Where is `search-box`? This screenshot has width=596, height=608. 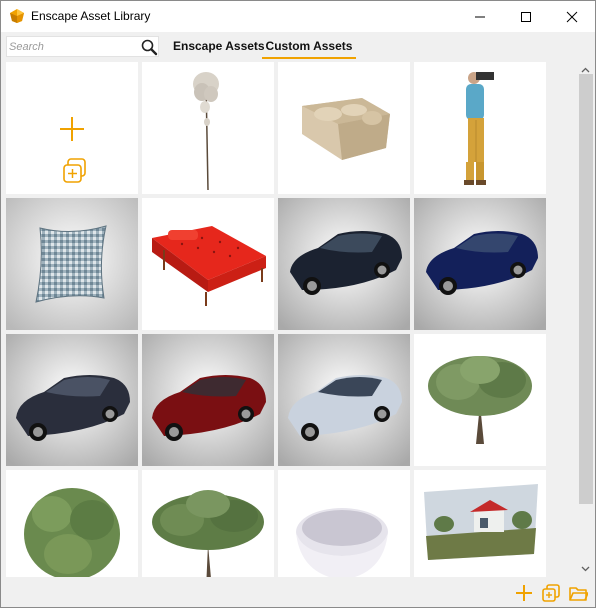
search-box is located at coordinates (82, 46).